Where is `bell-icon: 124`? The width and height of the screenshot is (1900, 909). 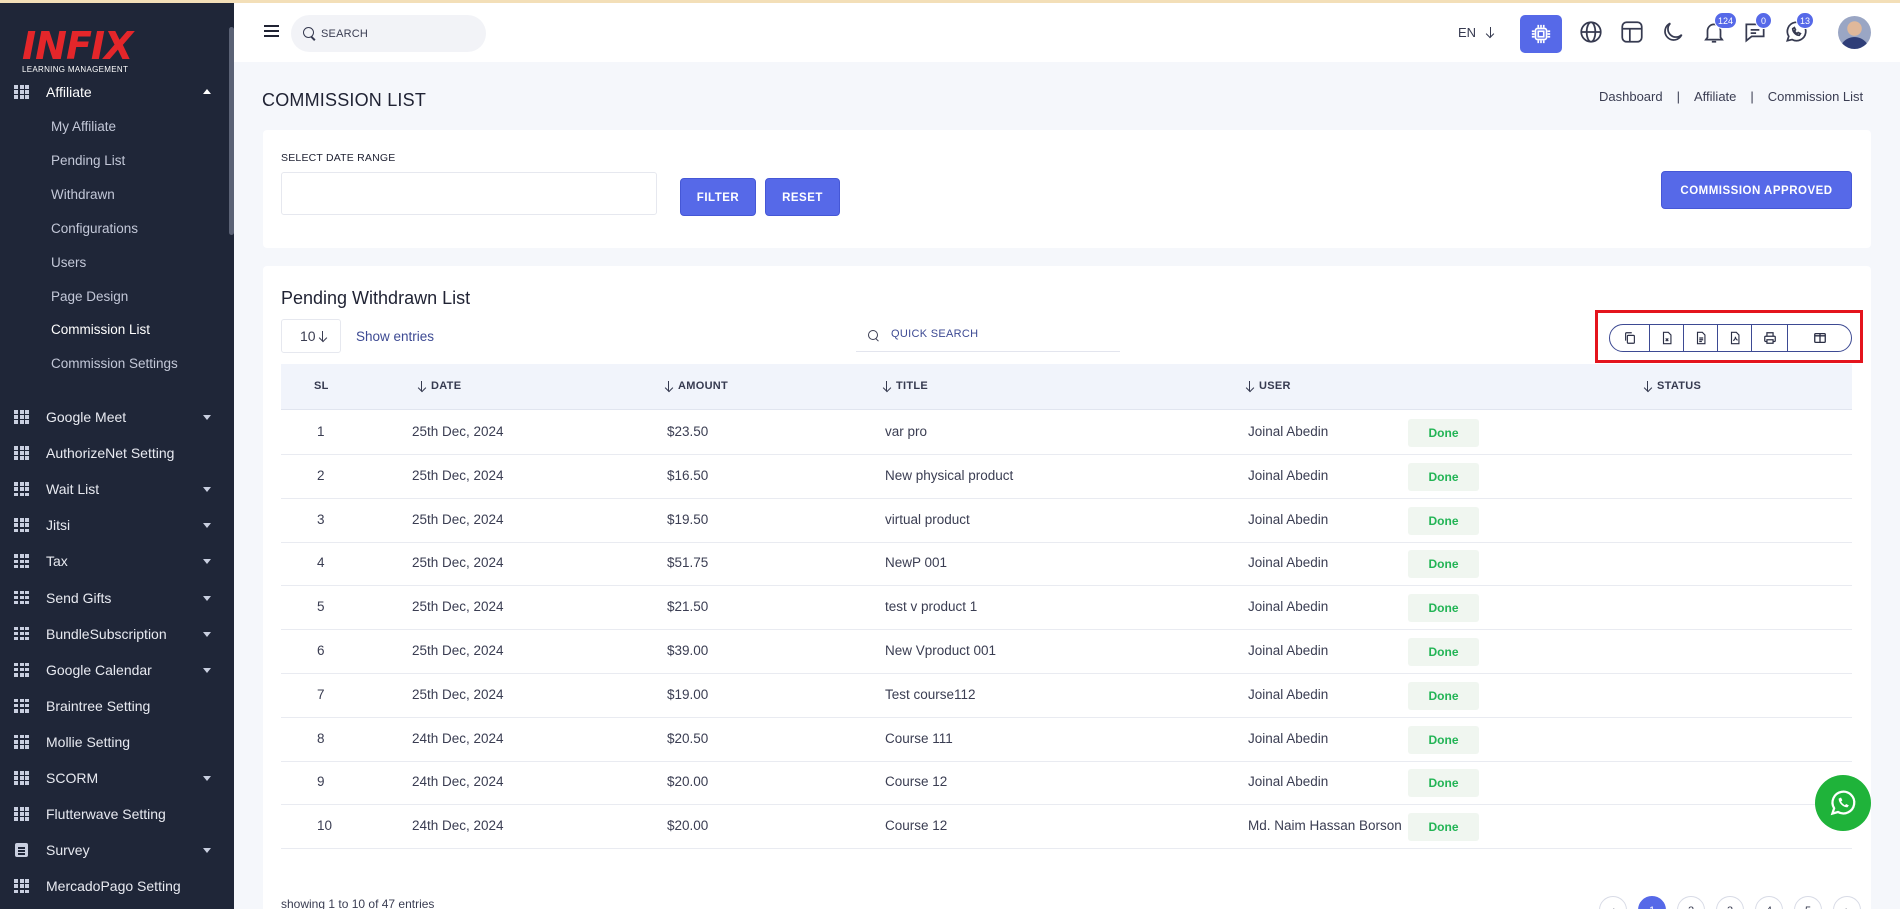 bell-icon: 124 is located at coordinates (1719, 28).